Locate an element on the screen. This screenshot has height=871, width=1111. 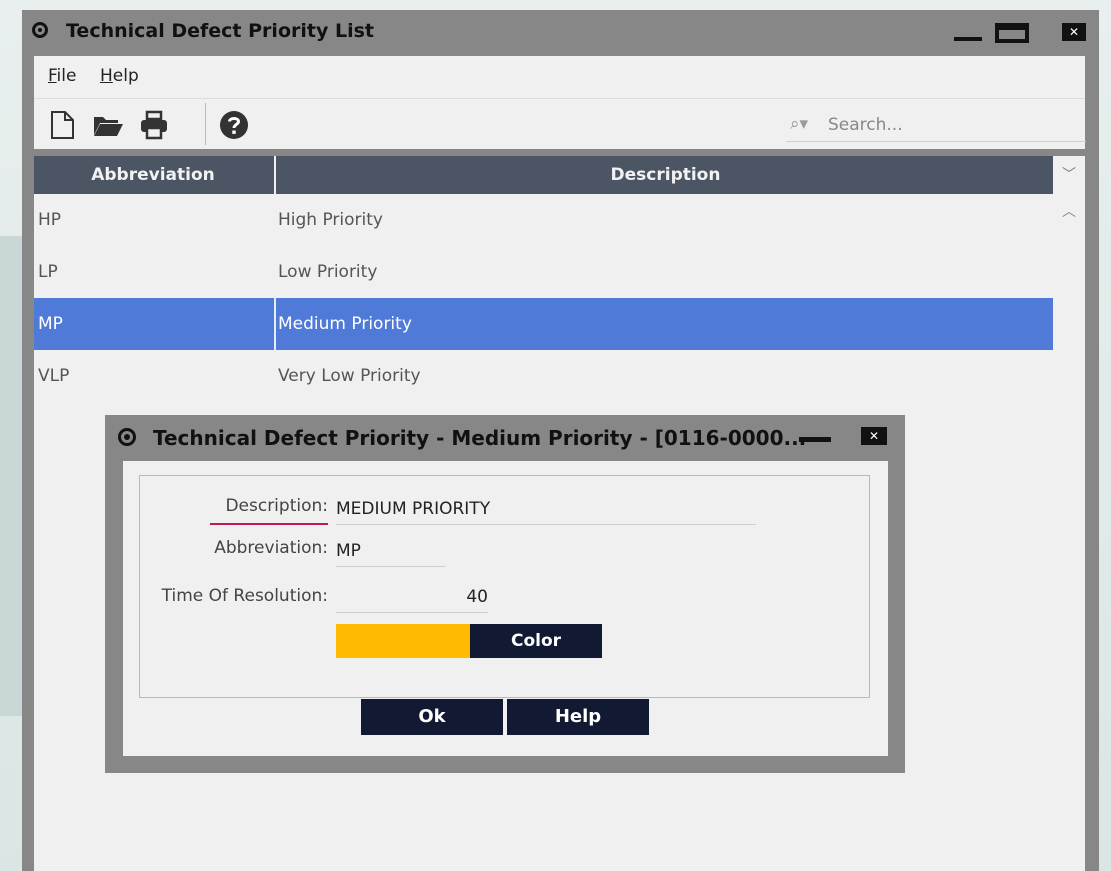
cell-description: Medium Priority is located at coordinates (345, 324).